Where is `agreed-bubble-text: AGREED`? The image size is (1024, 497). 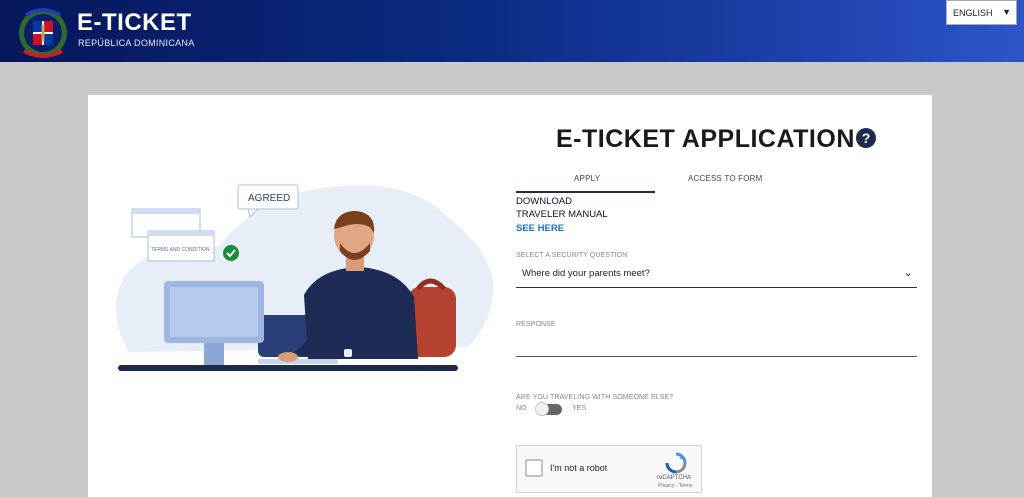
agreed-bubble-text: AGREED is located at coordinates (269, 198).